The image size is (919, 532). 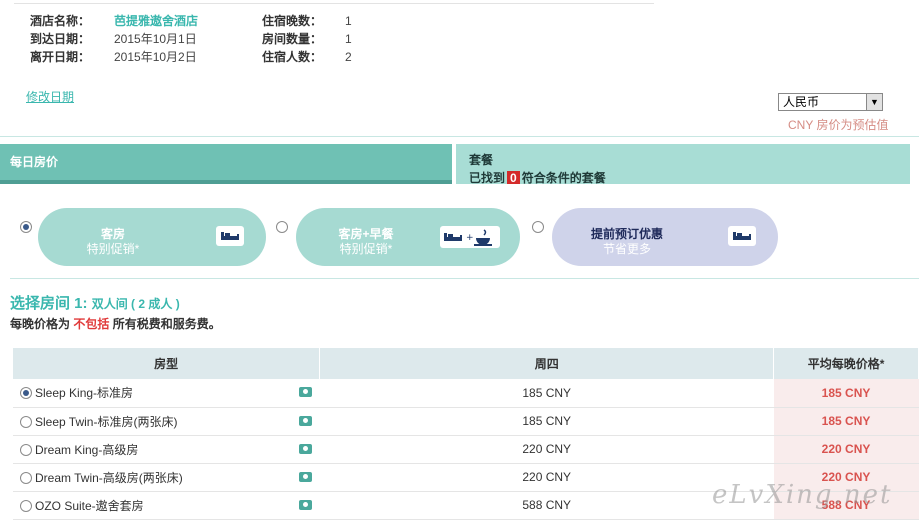 I want to click on avg-price: 220 CNY, so click(x=846, y=449).